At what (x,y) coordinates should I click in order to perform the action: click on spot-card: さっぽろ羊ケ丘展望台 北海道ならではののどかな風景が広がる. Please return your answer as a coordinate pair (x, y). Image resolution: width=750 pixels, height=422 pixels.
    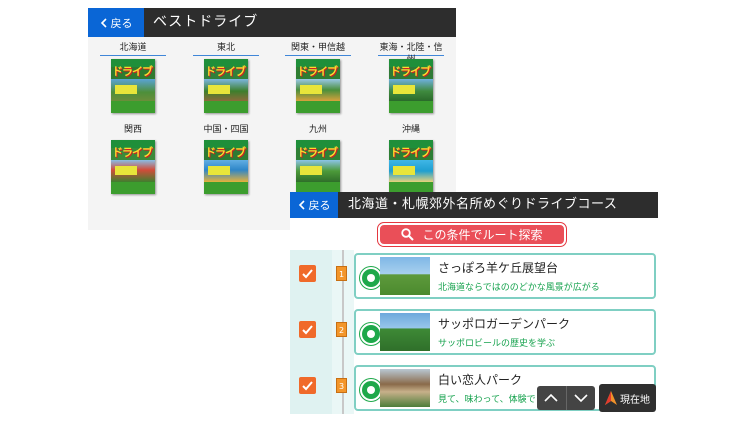
    Looking at the image, I should click on (505, 276).